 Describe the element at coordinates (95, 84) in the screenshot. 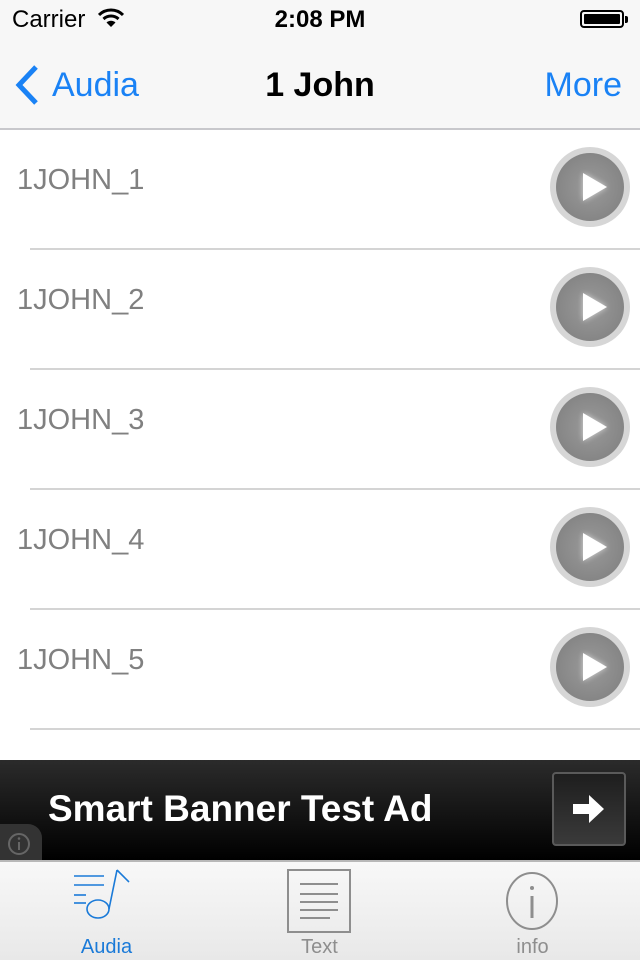

I see `back-button-label: Audia` at that location.